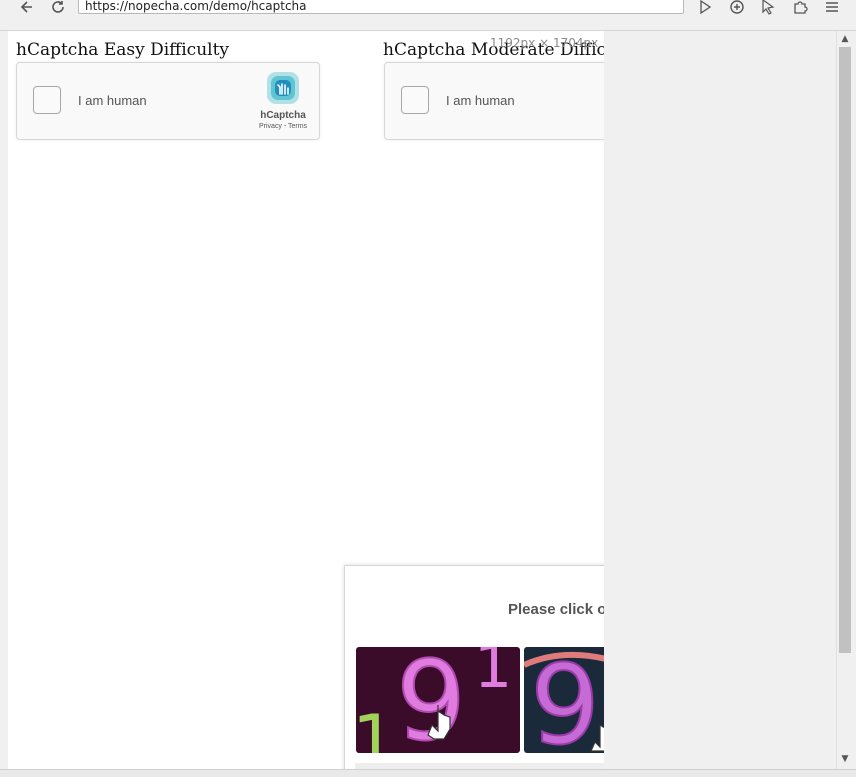  I want to click on url-bar: https://nopecha.com/demo/hcaptcha, so click(381, 7).